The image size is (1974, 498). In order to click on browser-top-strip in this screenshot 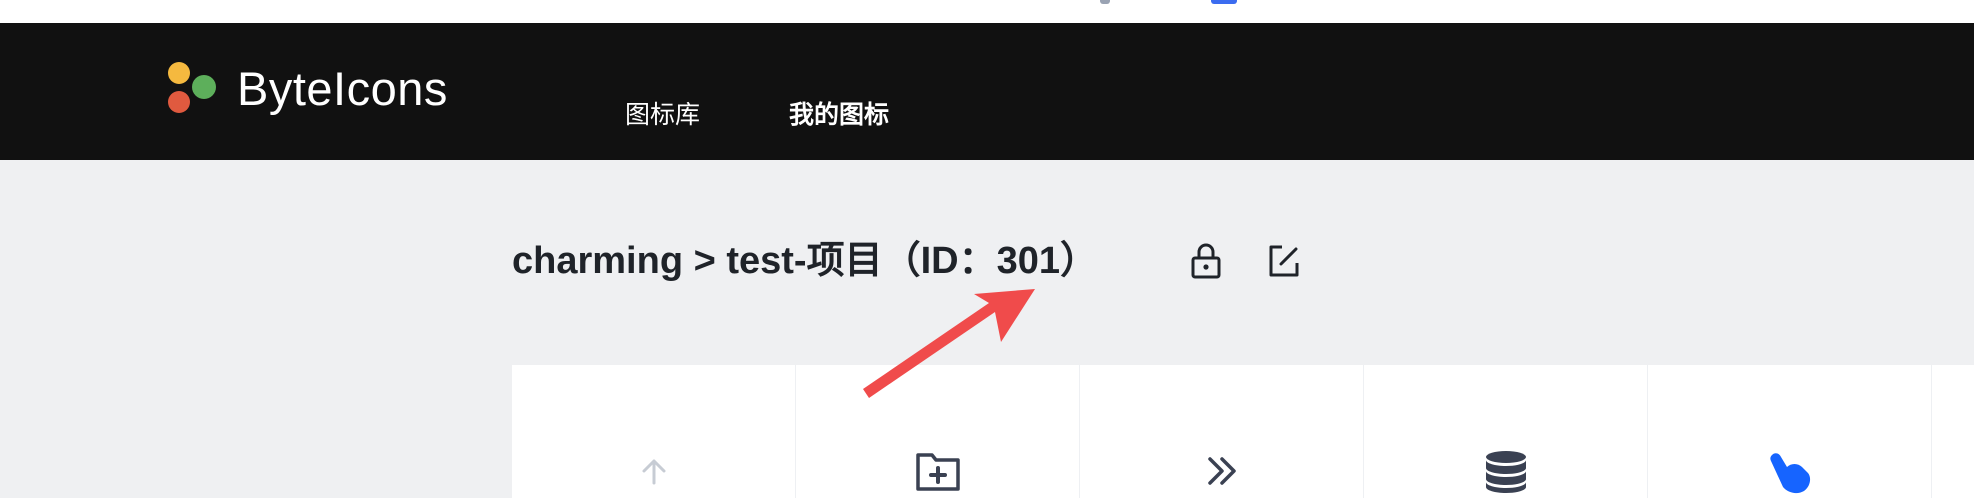, I will do `click(987, 12)`.